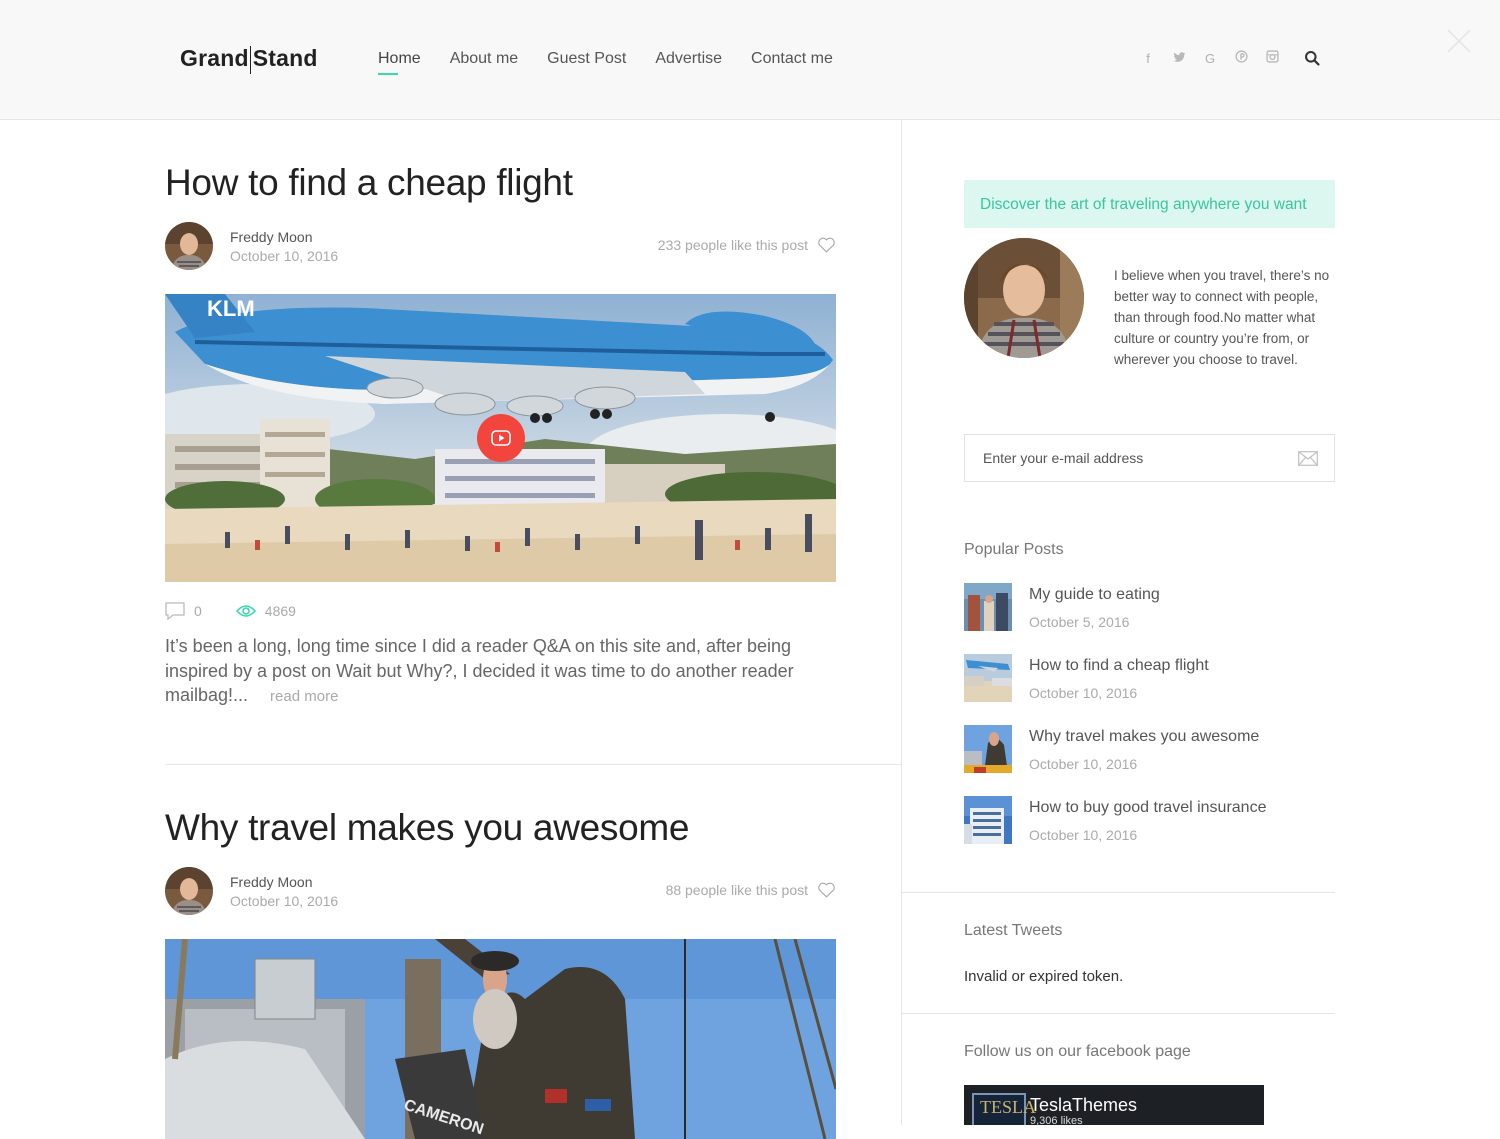  What do you see at coordinates (732, 244) in the screenshot?
I see `likes-text: 233 people like this post` at bounding box center [732, 244].